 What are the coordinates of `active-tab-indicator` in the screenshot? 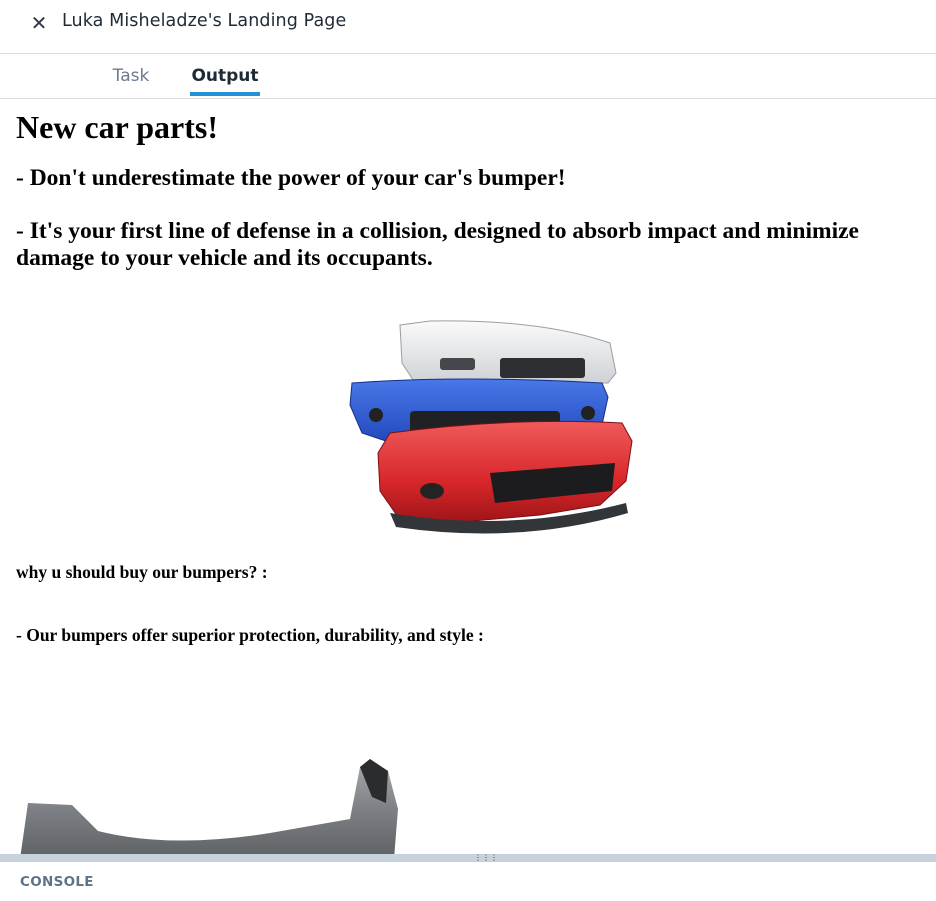 It's located at (225, 94).